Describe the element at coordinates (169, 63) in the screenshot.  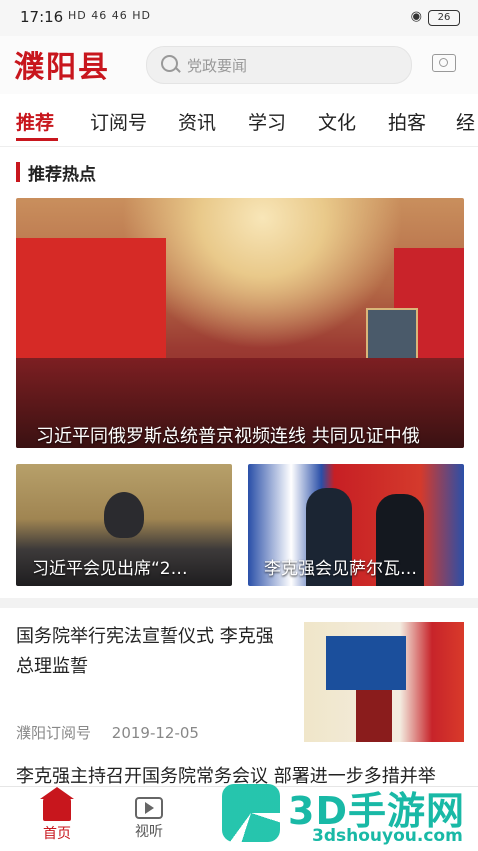
I see `search-icon` at that location.